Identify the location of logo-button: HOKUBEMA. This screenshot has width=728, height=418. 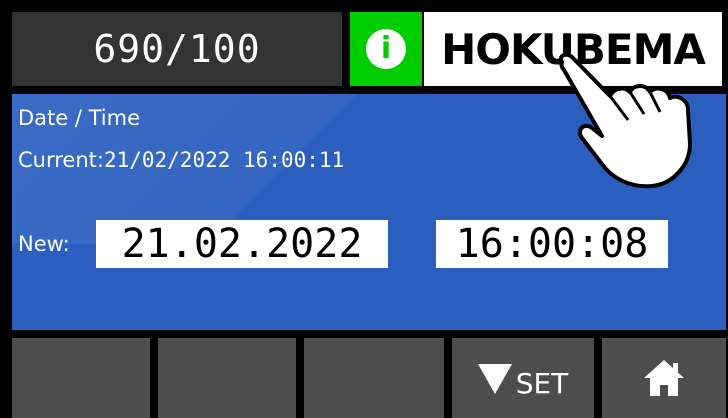
(573, 49).